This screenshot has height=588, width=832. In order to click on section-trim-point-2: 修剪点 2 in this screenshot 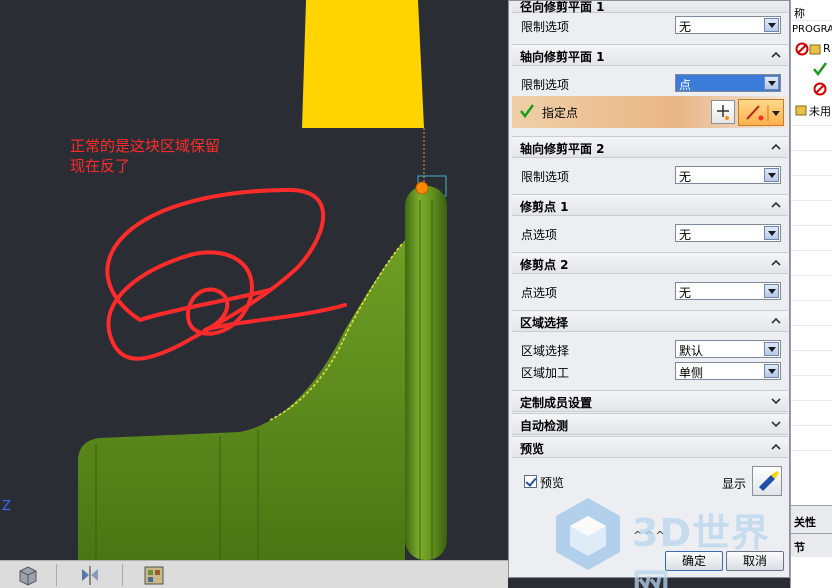, I will do `click(650, 263)`.